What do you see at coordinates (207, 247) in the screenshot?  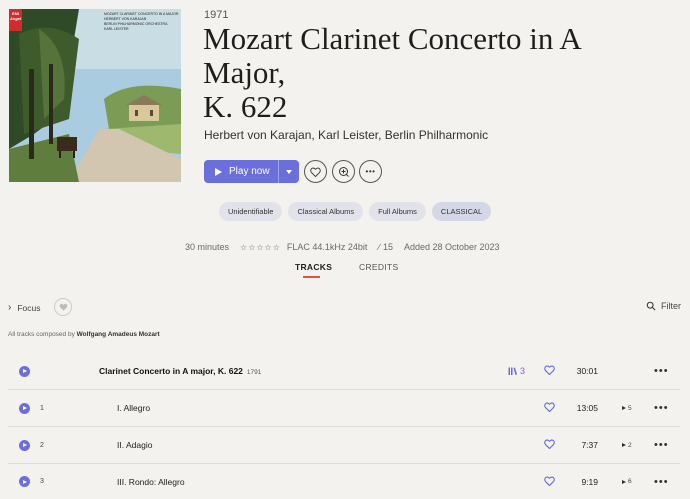 I see `album-duration: 30 minutes` at bounding box center [207, 247].